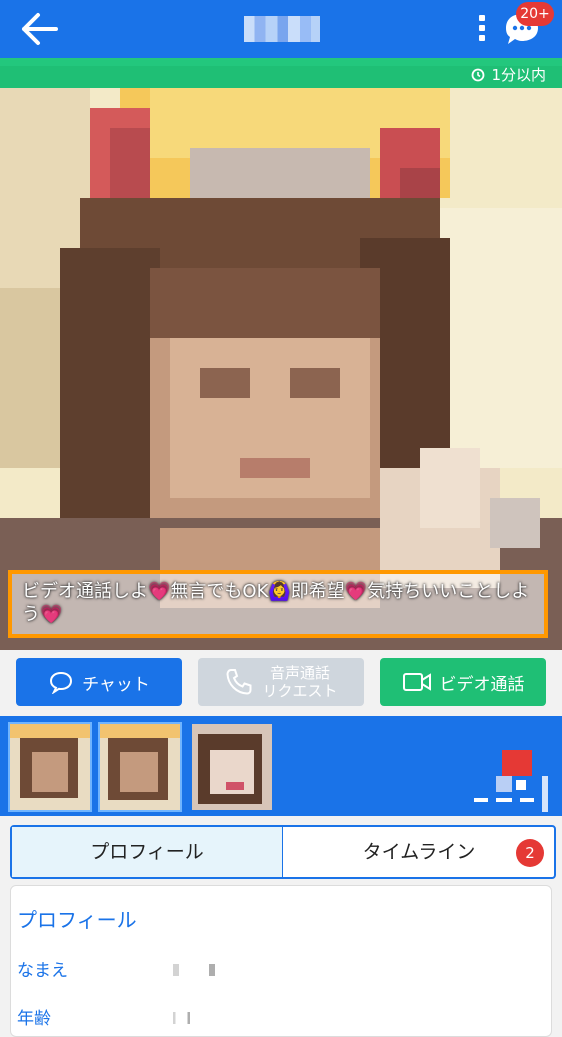  I want to click on last-login-text: 1分以内, so click(518, 75).